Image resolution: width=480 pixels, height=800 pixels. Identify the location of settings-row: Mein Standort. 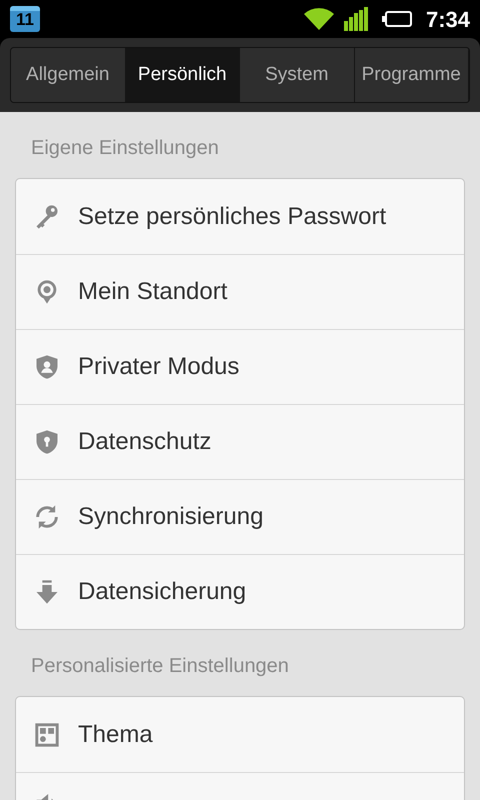
(240, 291).